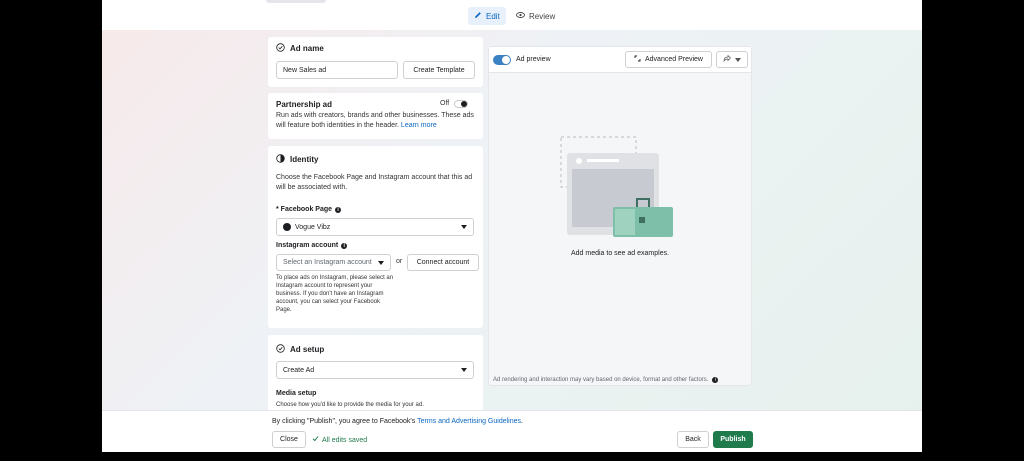  Describe the element at coordinates (327, 262) in the screenshot. I see `instagram-account-placeholder: Select an Instagram account` at that location.